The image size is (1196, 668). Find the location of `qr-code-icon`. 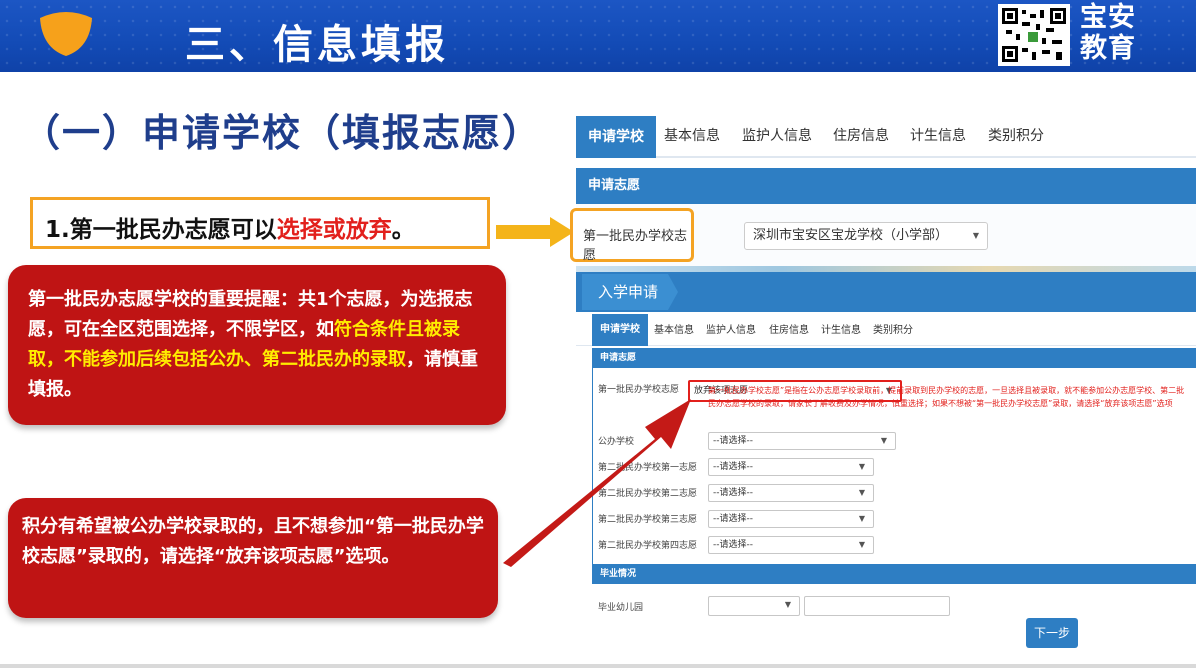

qr-code-icon is located at coordinates (1034, 35).